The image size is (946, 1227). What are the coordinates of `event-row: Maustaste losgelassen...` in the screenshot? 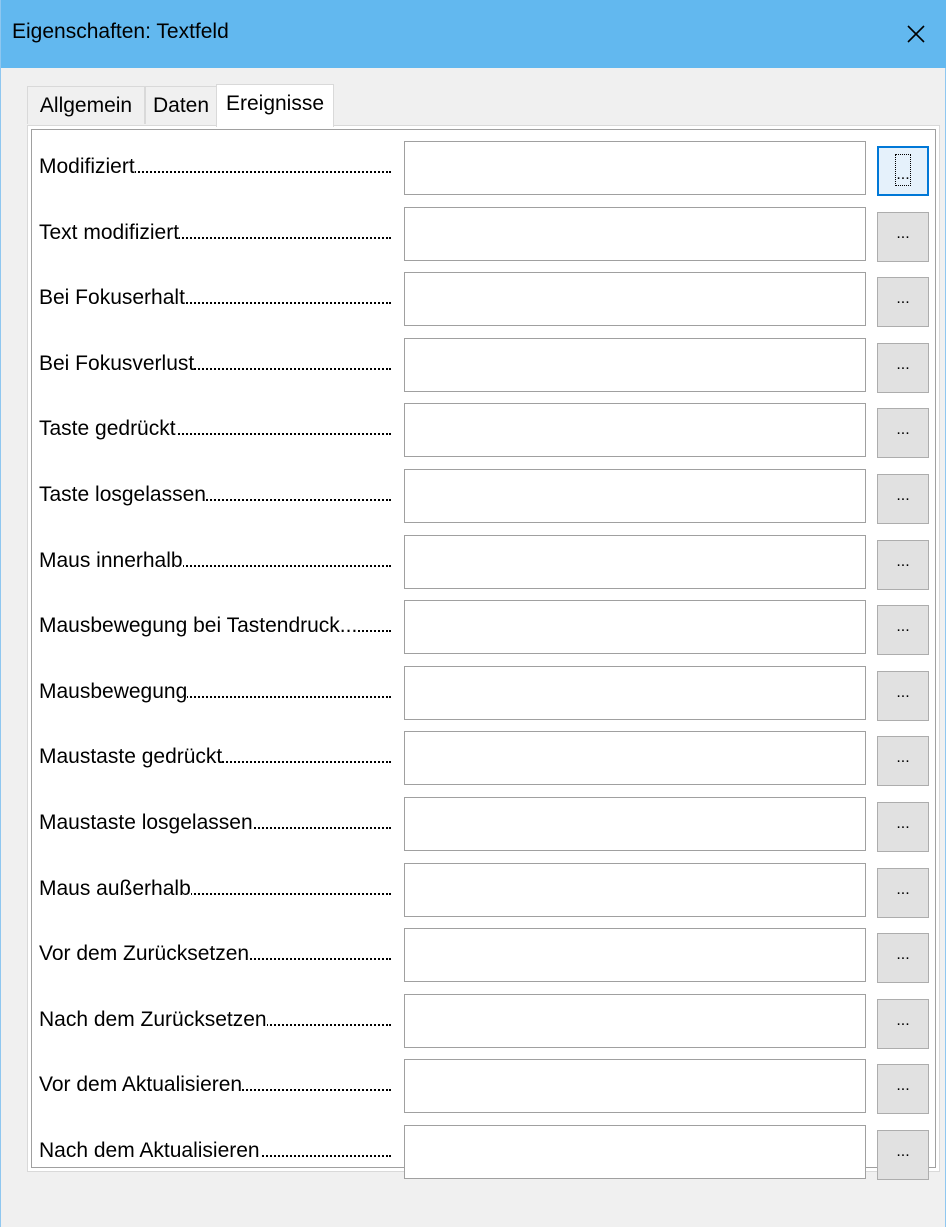 It's located at (484, 825).